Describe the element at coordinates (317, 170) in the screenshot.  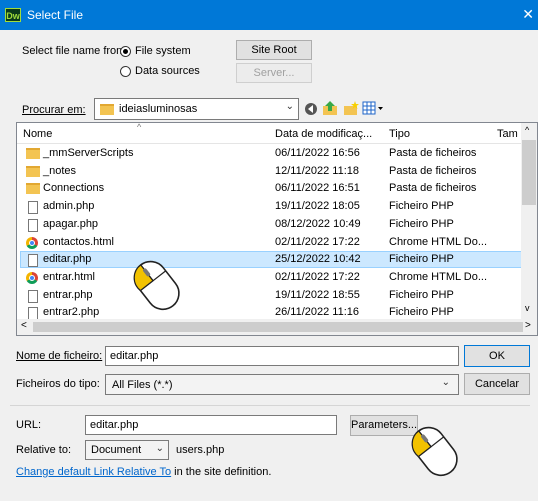
I see `file-date: 12/11/2022 11:18` at that location.